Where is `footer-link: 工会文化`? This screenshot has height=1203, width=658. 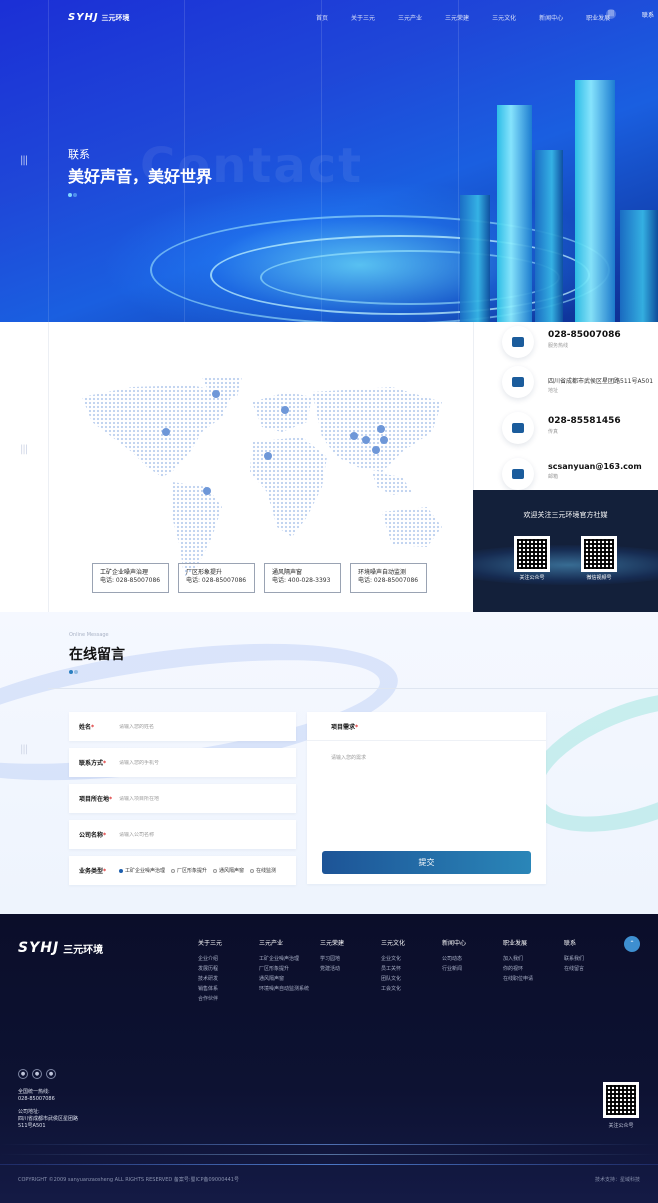 footer-link: 工会文化 is located at coordinates (393, 989).